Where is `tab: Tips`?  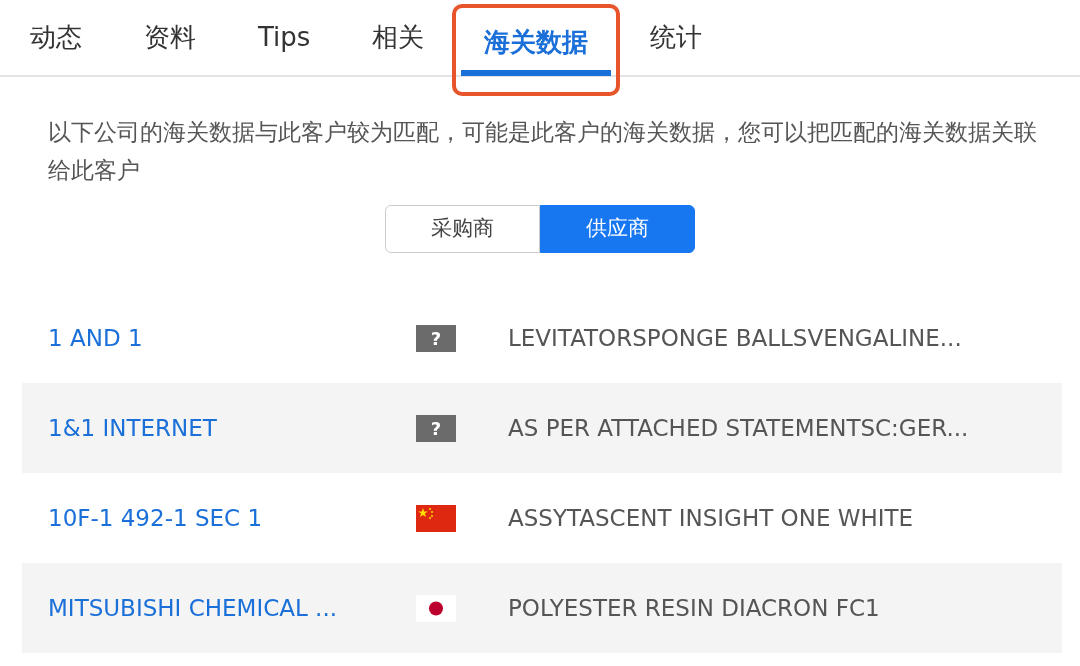
tab: Tips is located at coordinates (284, 37).